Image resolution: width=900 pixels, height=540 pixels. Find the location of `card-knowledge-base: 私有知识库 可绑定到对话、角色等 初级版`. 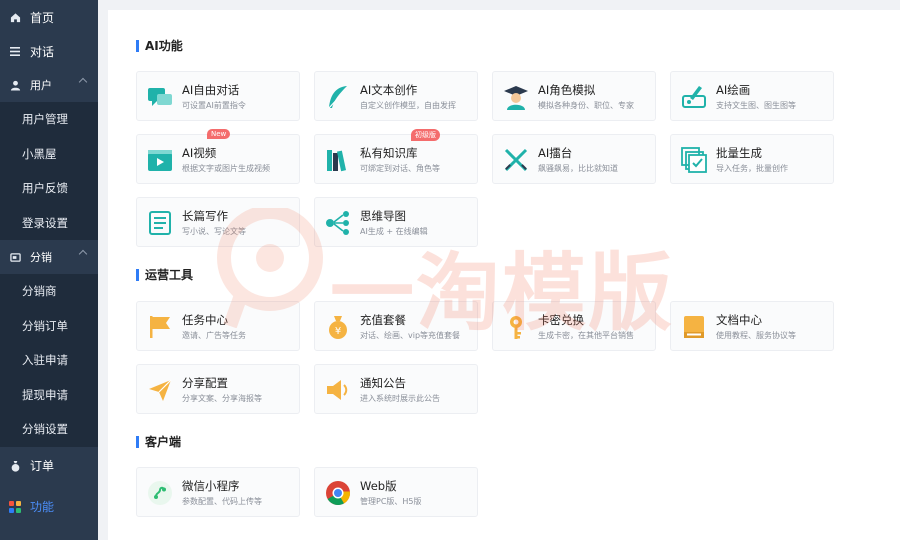

card-knowledge-base: 私有知识库 可绑定到对话、角色等 初级版 is located at coordinates (396, 156).